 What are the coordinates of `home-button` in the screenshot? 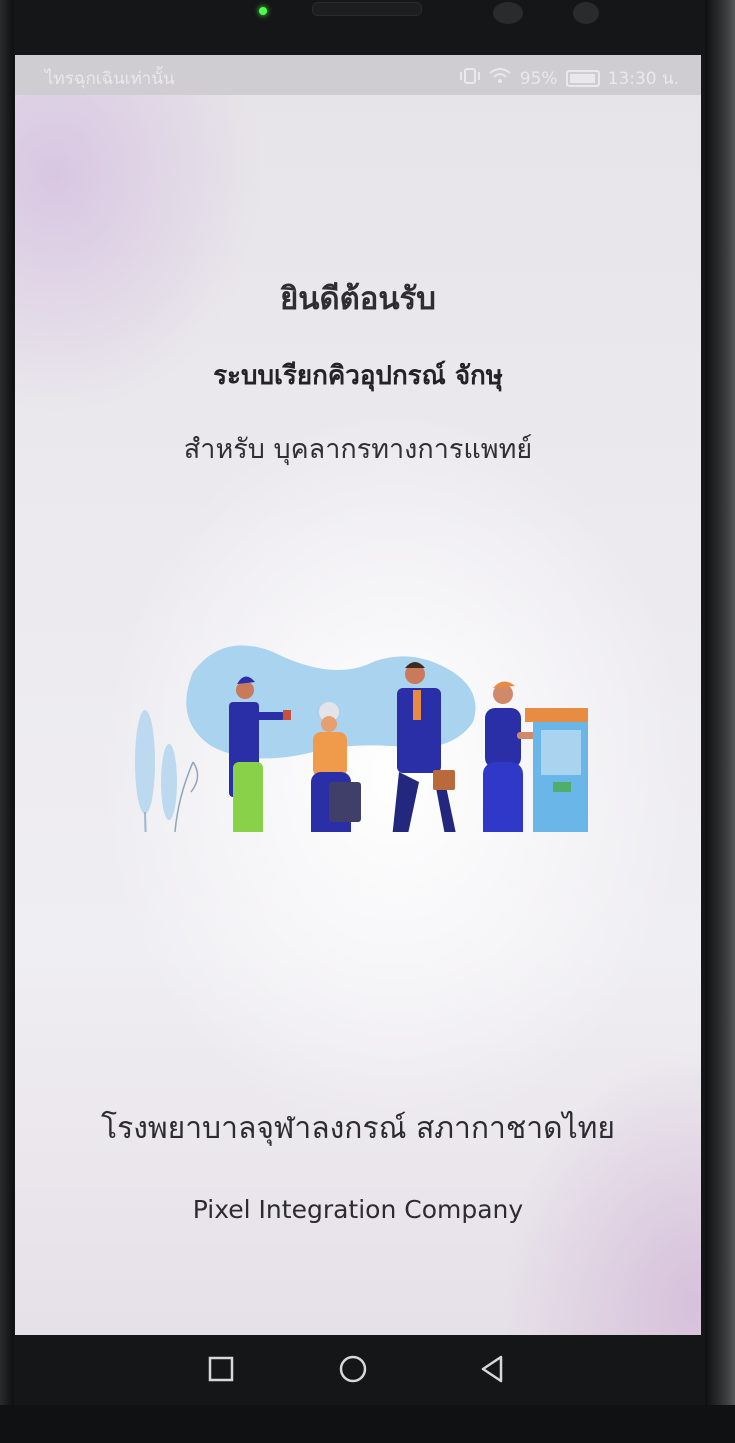 It's located at (353, 1369).